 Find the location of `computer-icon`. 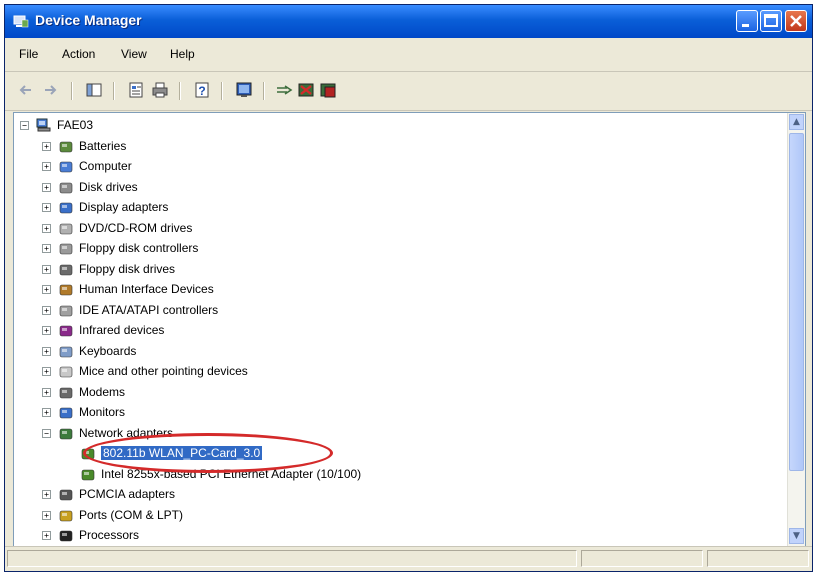

computer-icon is located at coordinates (66, 167).